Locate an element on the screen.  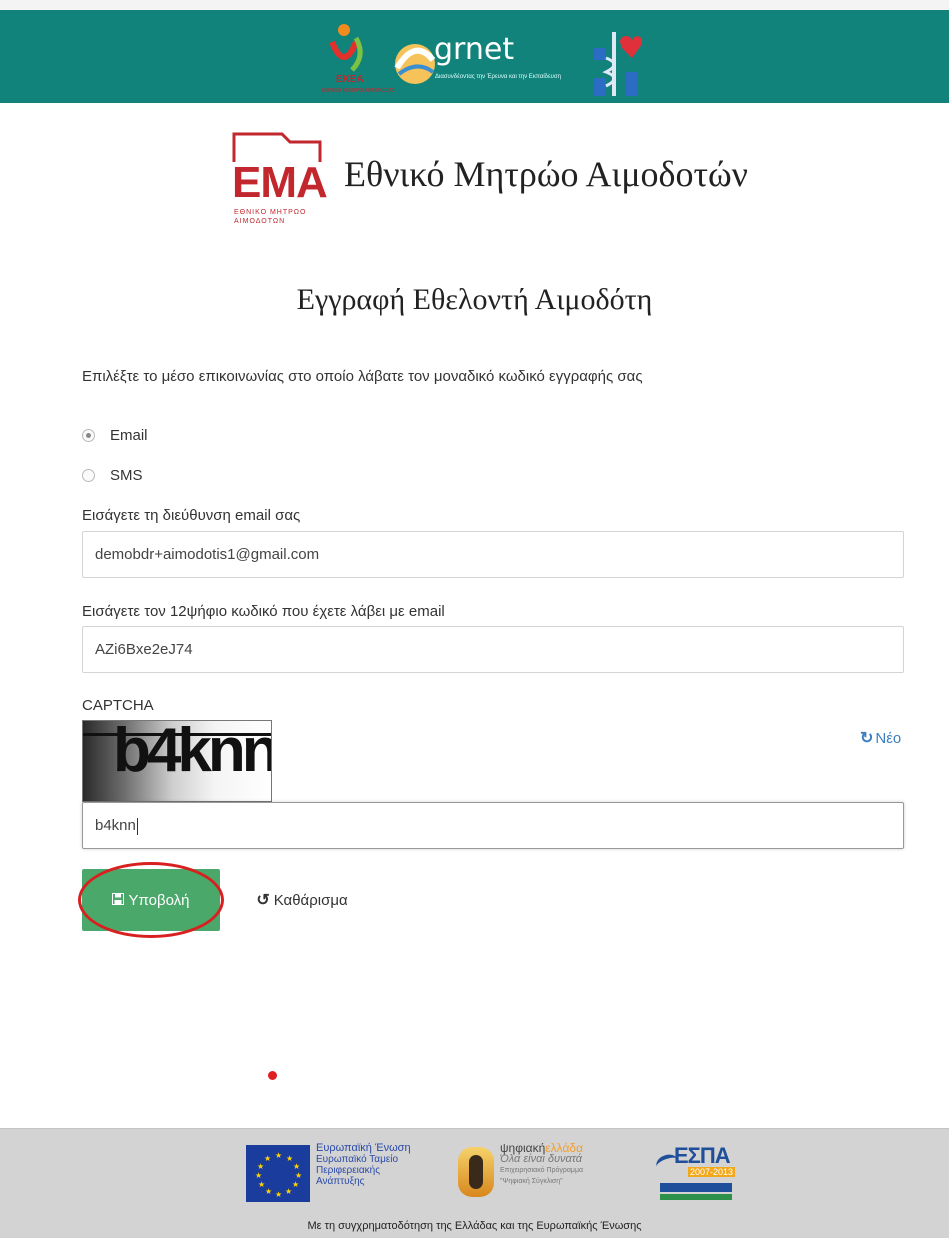
eu-line: Περιφερειακής is located at coordinates (348, 1170).